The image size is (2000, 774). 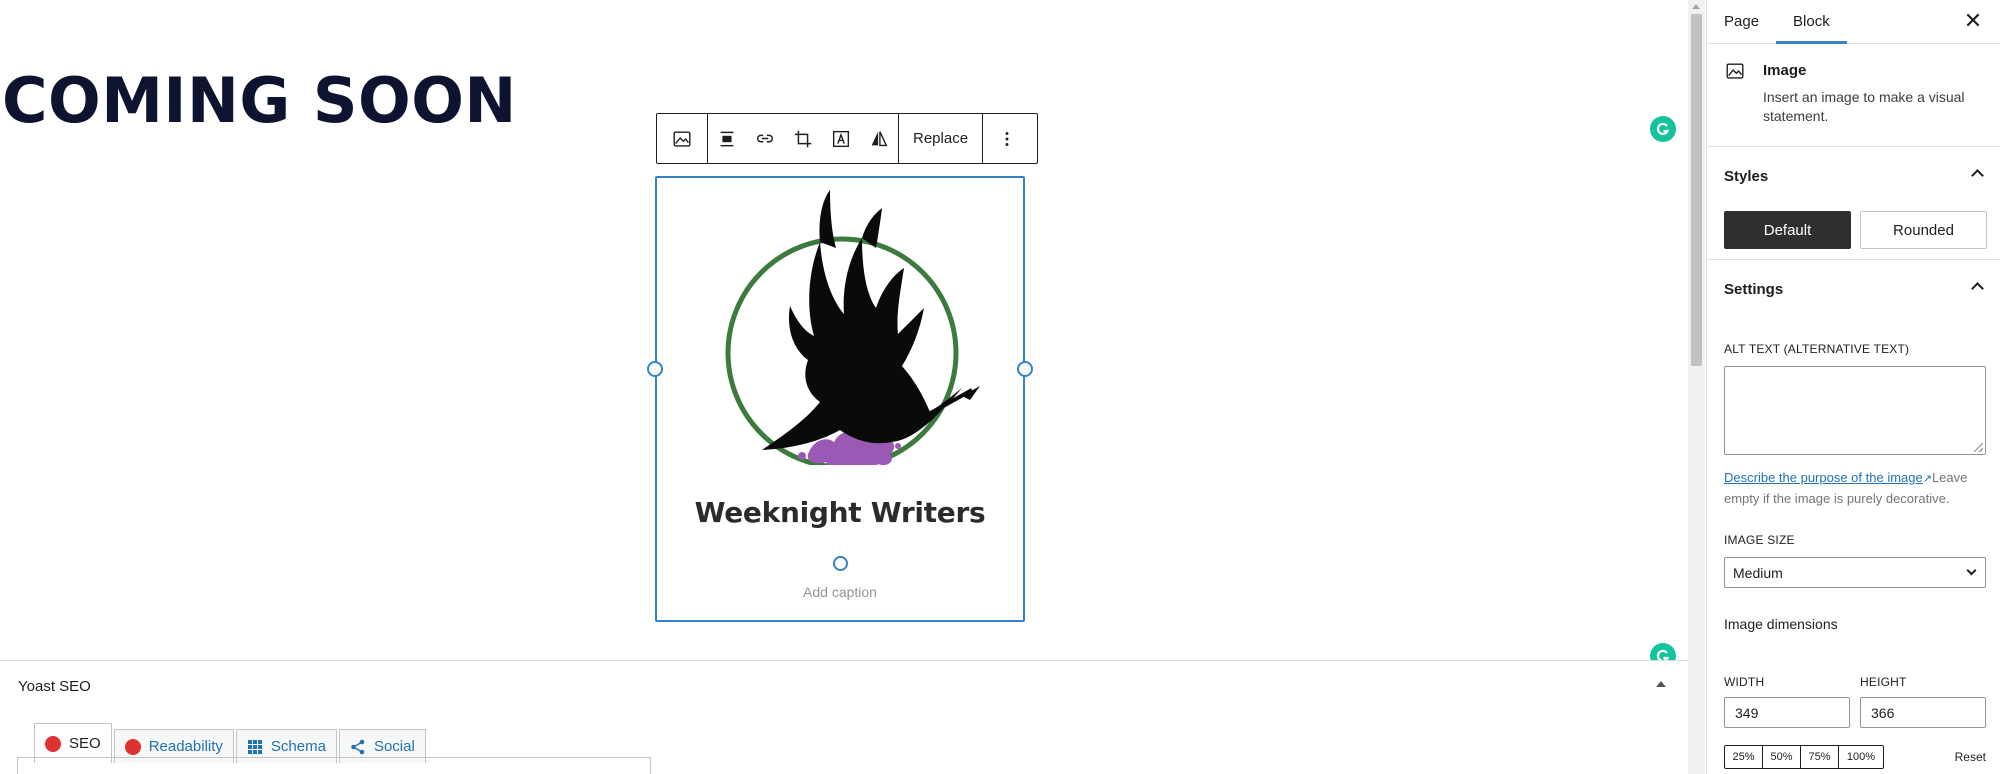 What do you see at coordinates (1820, 757) in the screenshot?
I see `scale-75-button: 75%` at bounding box center [1820, 757].